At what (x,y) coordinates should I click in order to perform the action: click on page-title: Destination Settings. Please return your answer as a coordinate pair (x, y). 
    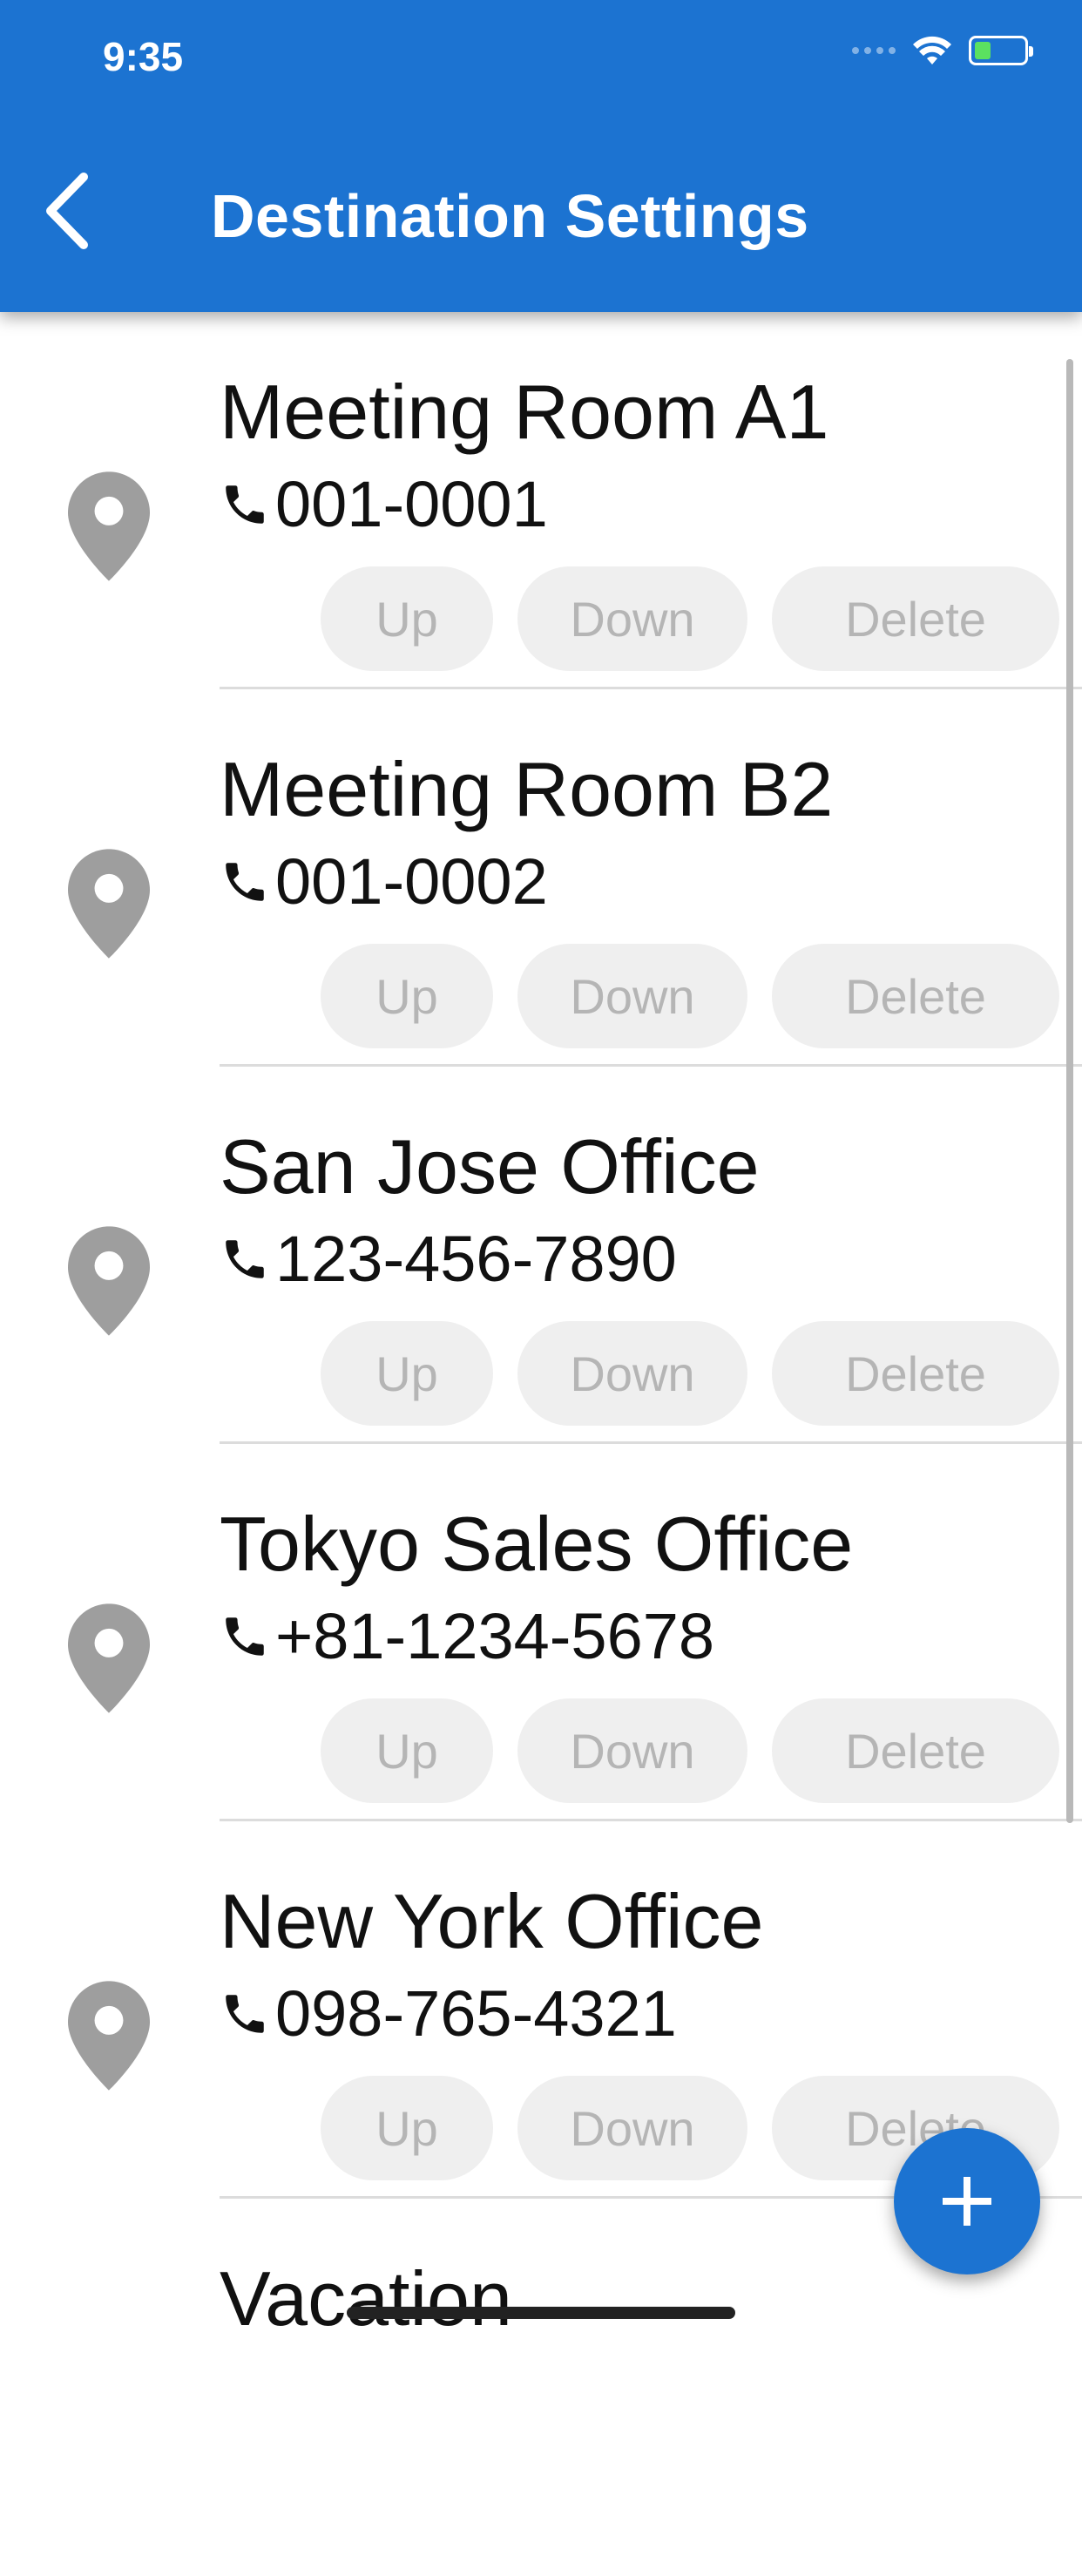
    Looking at the image, I should click on (510, 216).